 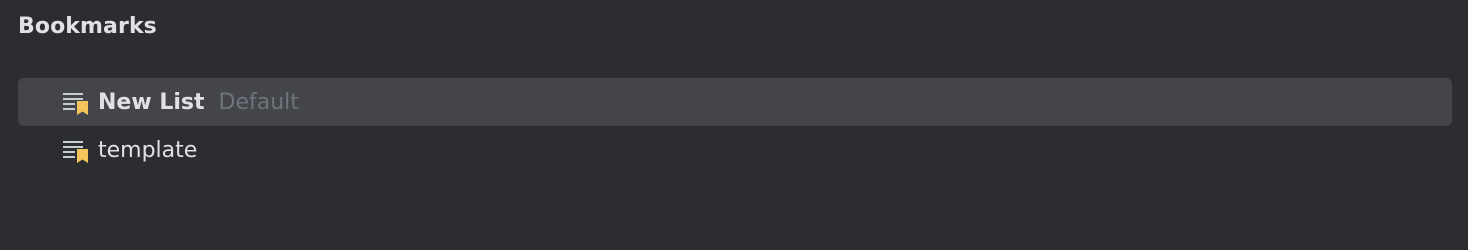 I want to click on default-hint: Default, so click(x=258, y=102).